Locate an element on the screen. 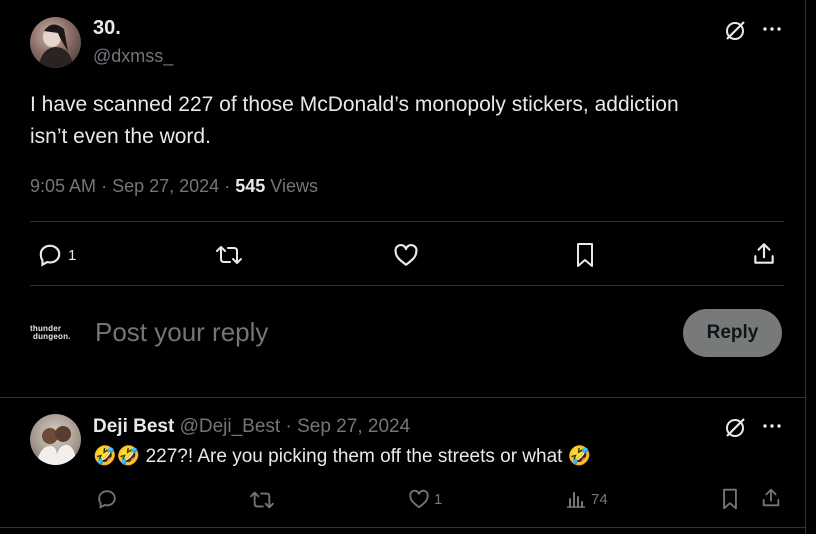  author-display-name: 30. is located at coordinates (107, 28).